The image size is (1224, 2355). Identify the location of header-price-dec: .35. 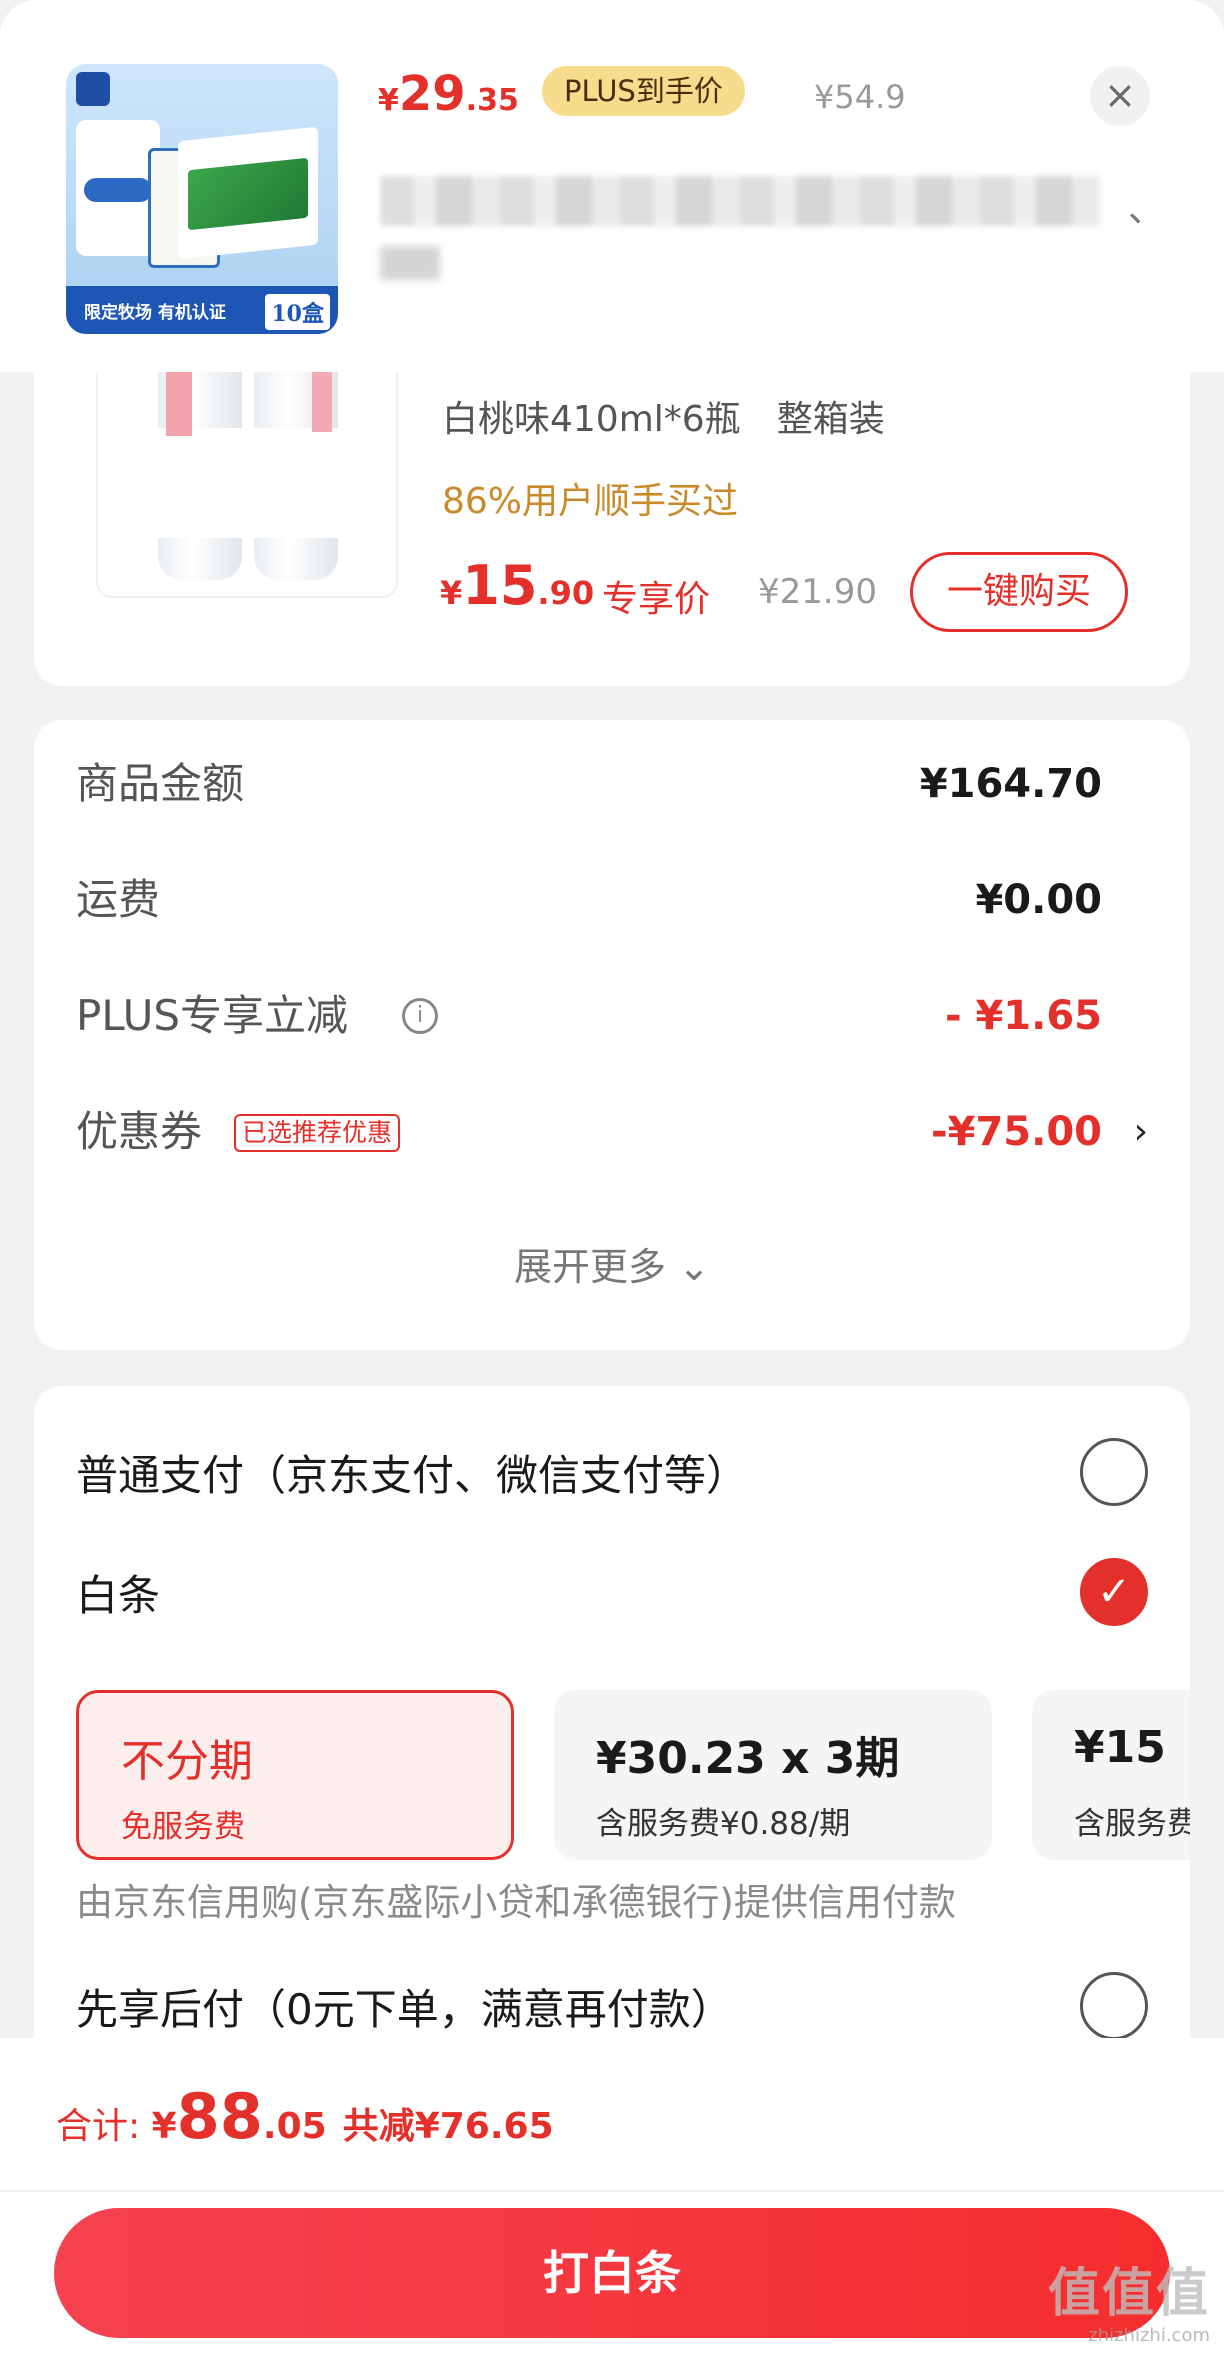
(492, 100).